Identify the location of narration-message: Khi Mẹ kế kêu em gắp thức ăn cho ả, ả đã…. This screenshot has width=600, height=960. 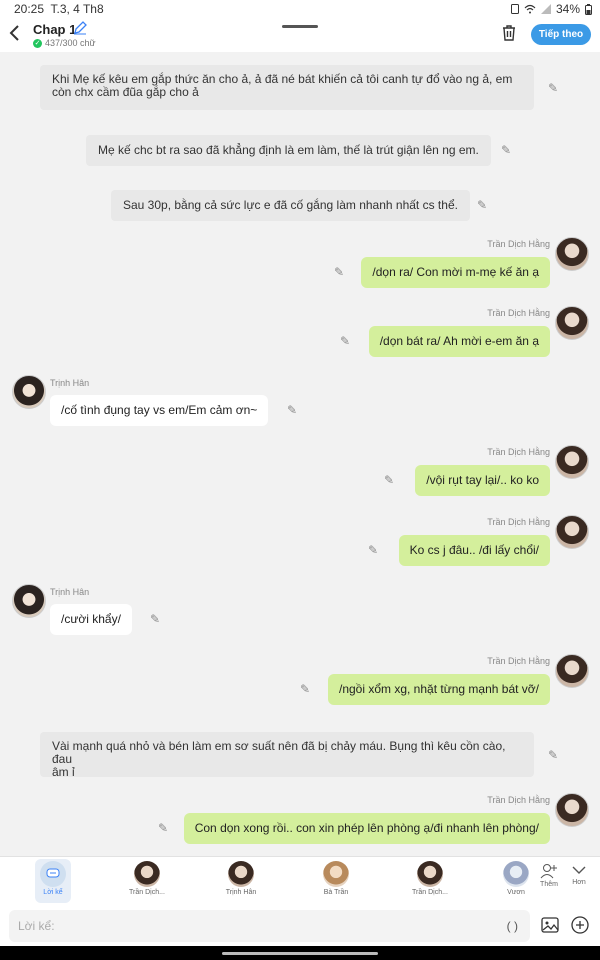
(287, 87).